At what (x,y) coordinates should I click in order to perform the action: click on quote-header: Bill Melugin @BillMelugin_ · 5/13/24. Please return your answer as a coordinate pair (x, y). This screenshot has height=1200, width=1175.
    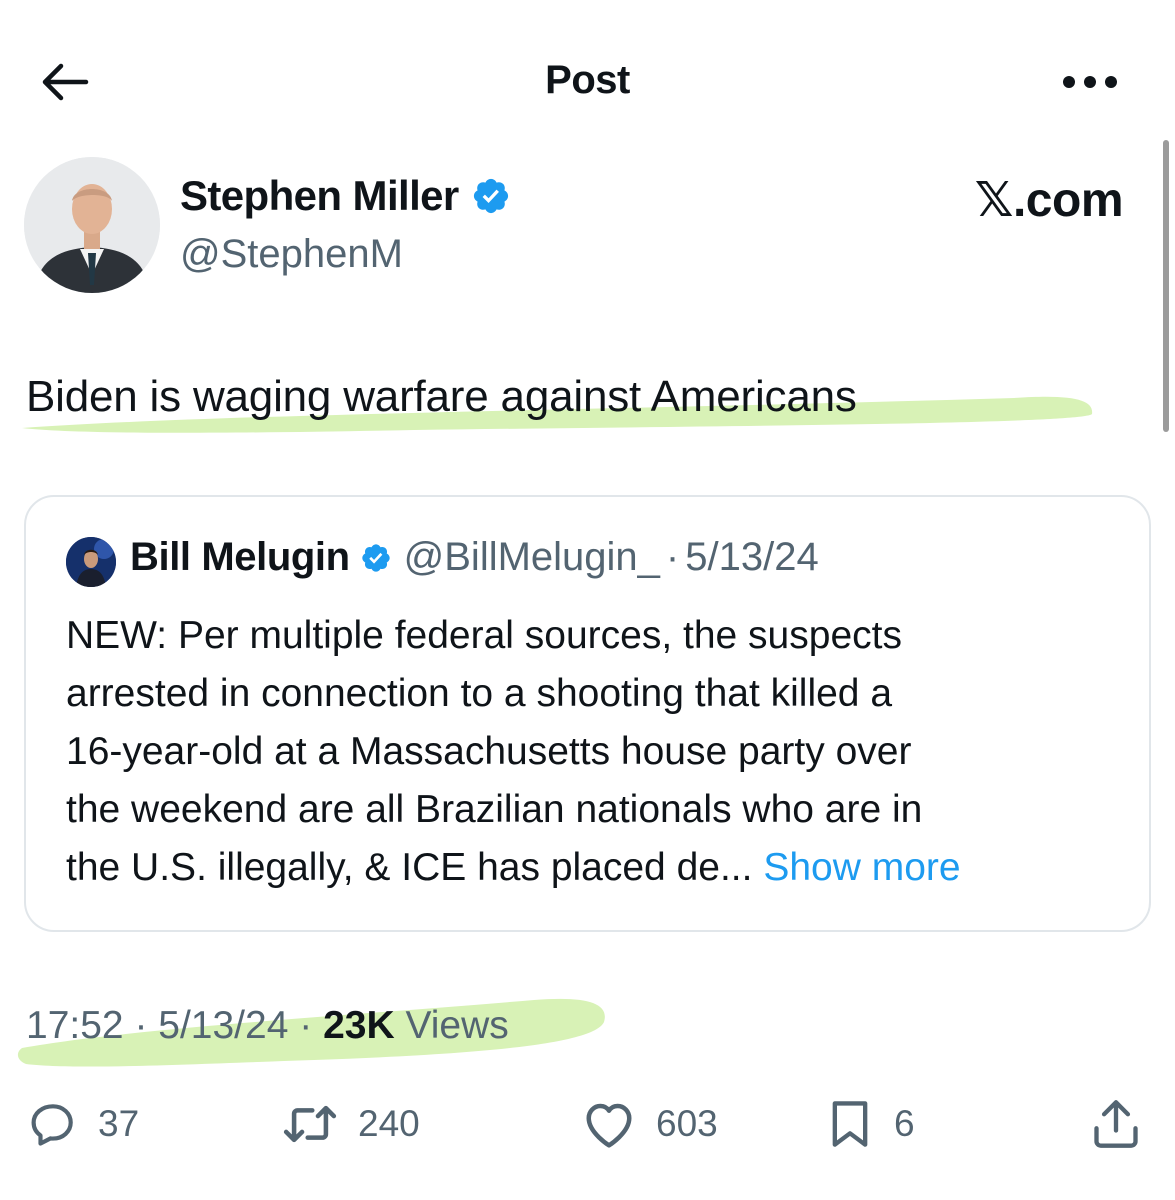
    Looking at the image, I should click on (474, 557).